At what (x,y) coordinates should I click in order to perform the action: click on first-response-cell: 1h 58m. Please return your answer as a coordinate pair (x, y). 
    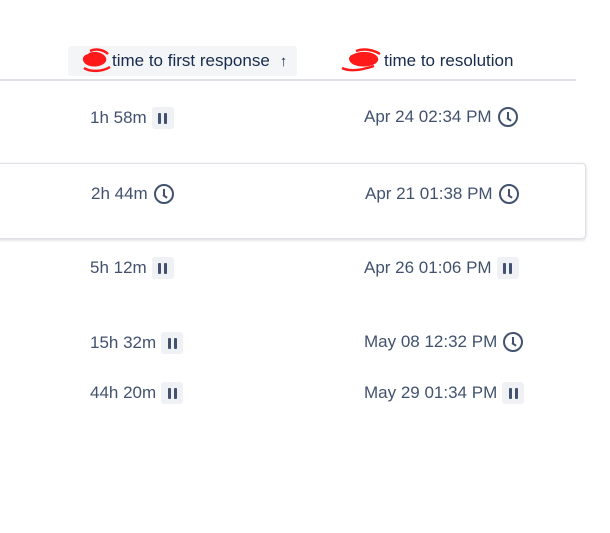
    Looking at the image, I should click on (132, 118).